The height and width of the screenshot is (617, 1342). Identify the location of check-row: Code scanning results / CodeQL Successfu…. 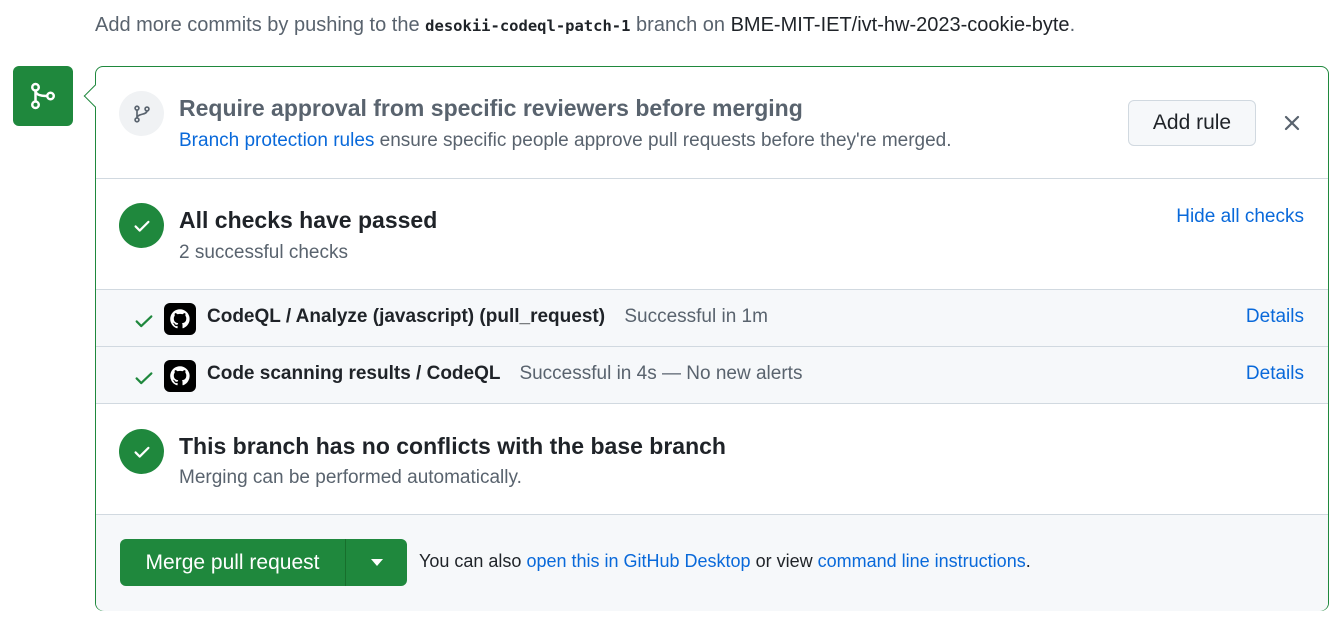
(712, 375).